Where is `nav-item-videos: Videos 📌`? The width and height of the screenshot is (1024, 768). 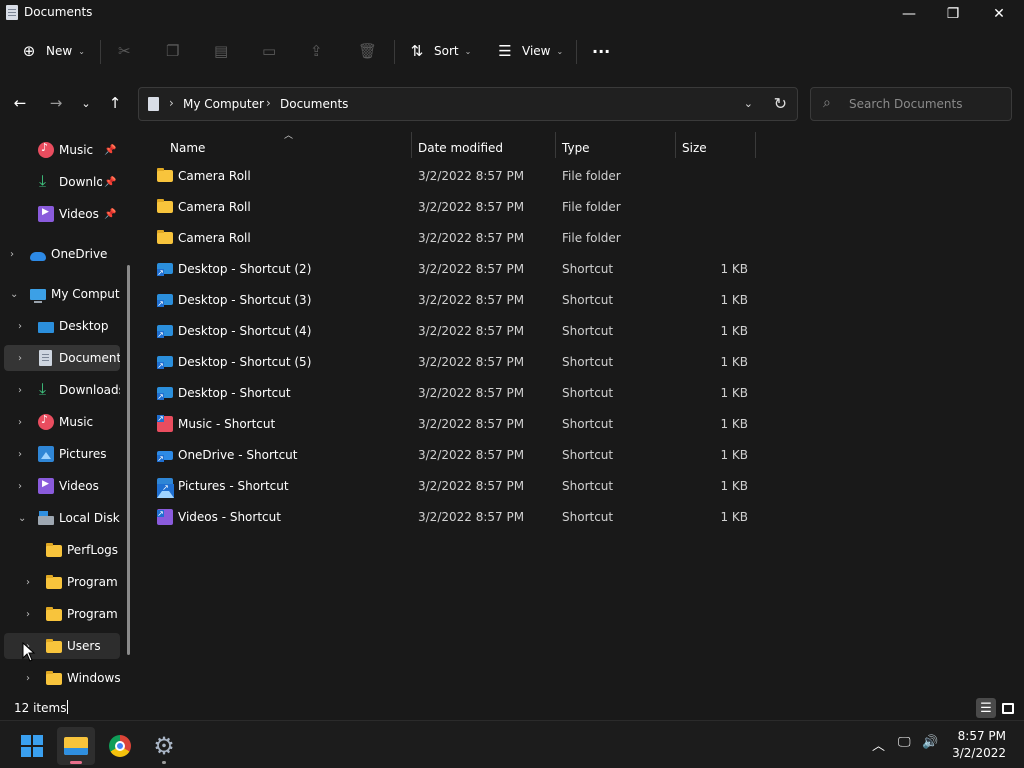 nav-item-videos: Videos 📌 is located at coordinates (62, 214).